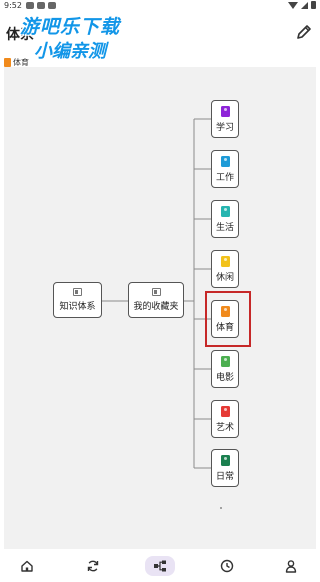 The height and width of the screenshot is (582, 320). What do you see at coordinates (224, 476) in the screenshot?
I see `category-label: 日常` at bounding box center [224, 476].